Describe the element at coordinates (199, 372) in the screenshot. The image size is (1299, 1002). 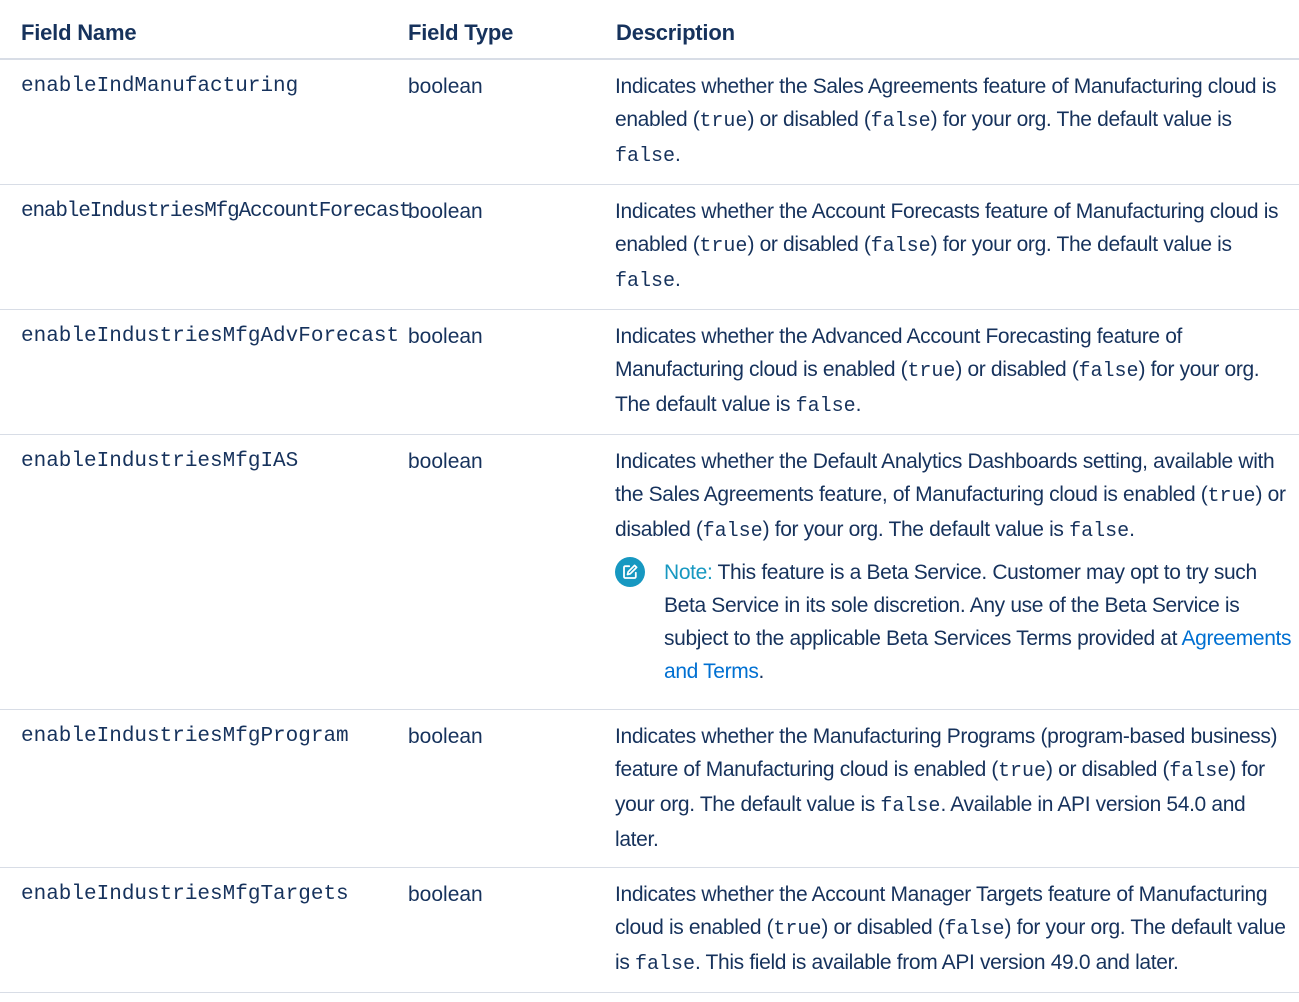
I see `field-name-cell: enableIndustriesMfgAdvForecast` at that location.